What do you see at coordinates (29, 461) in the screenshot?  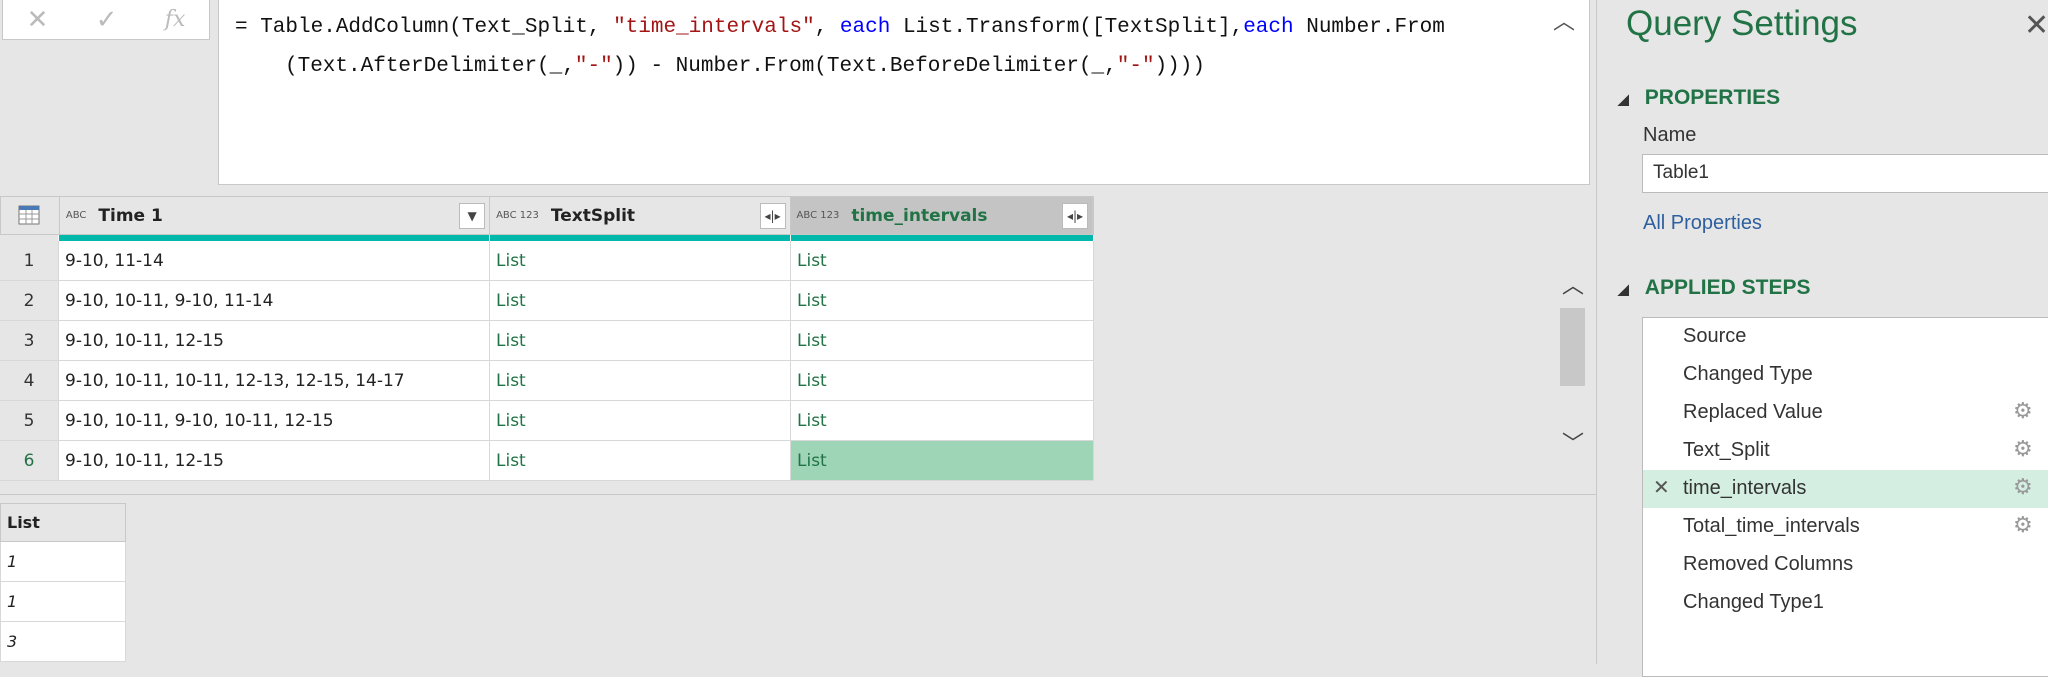 I see `row-number: 6` at bounding box center [29, 461].